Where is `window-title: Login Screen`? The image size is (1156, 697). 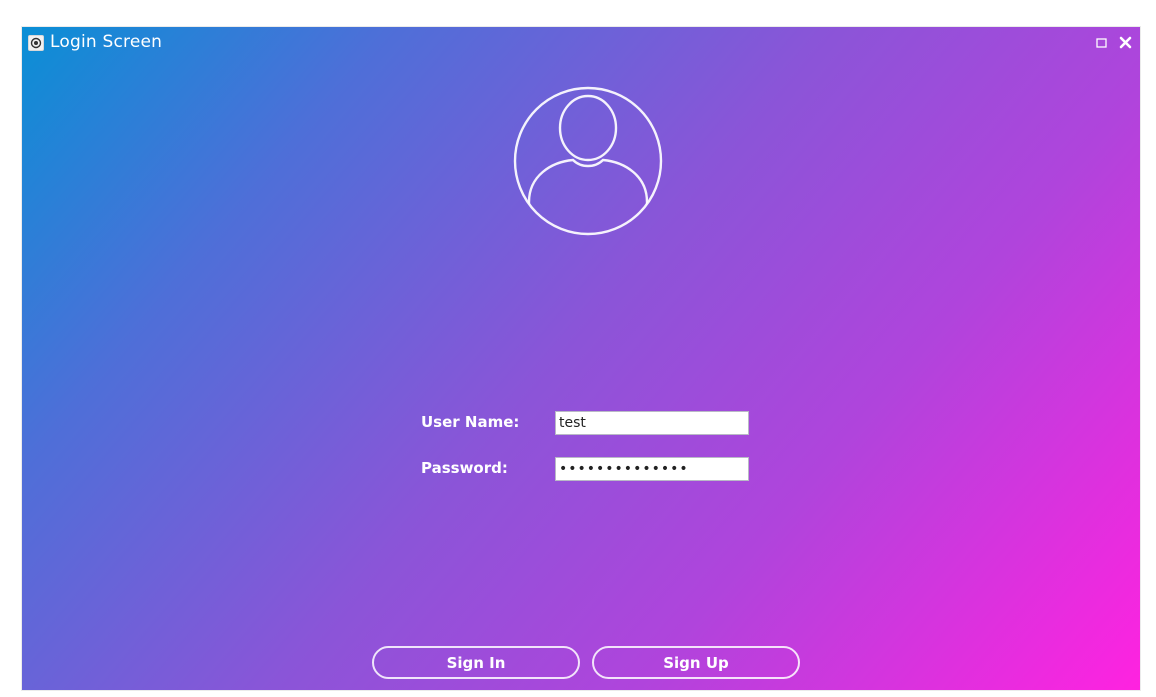
window-title: Login Screen is located at coordinates (106, 42).